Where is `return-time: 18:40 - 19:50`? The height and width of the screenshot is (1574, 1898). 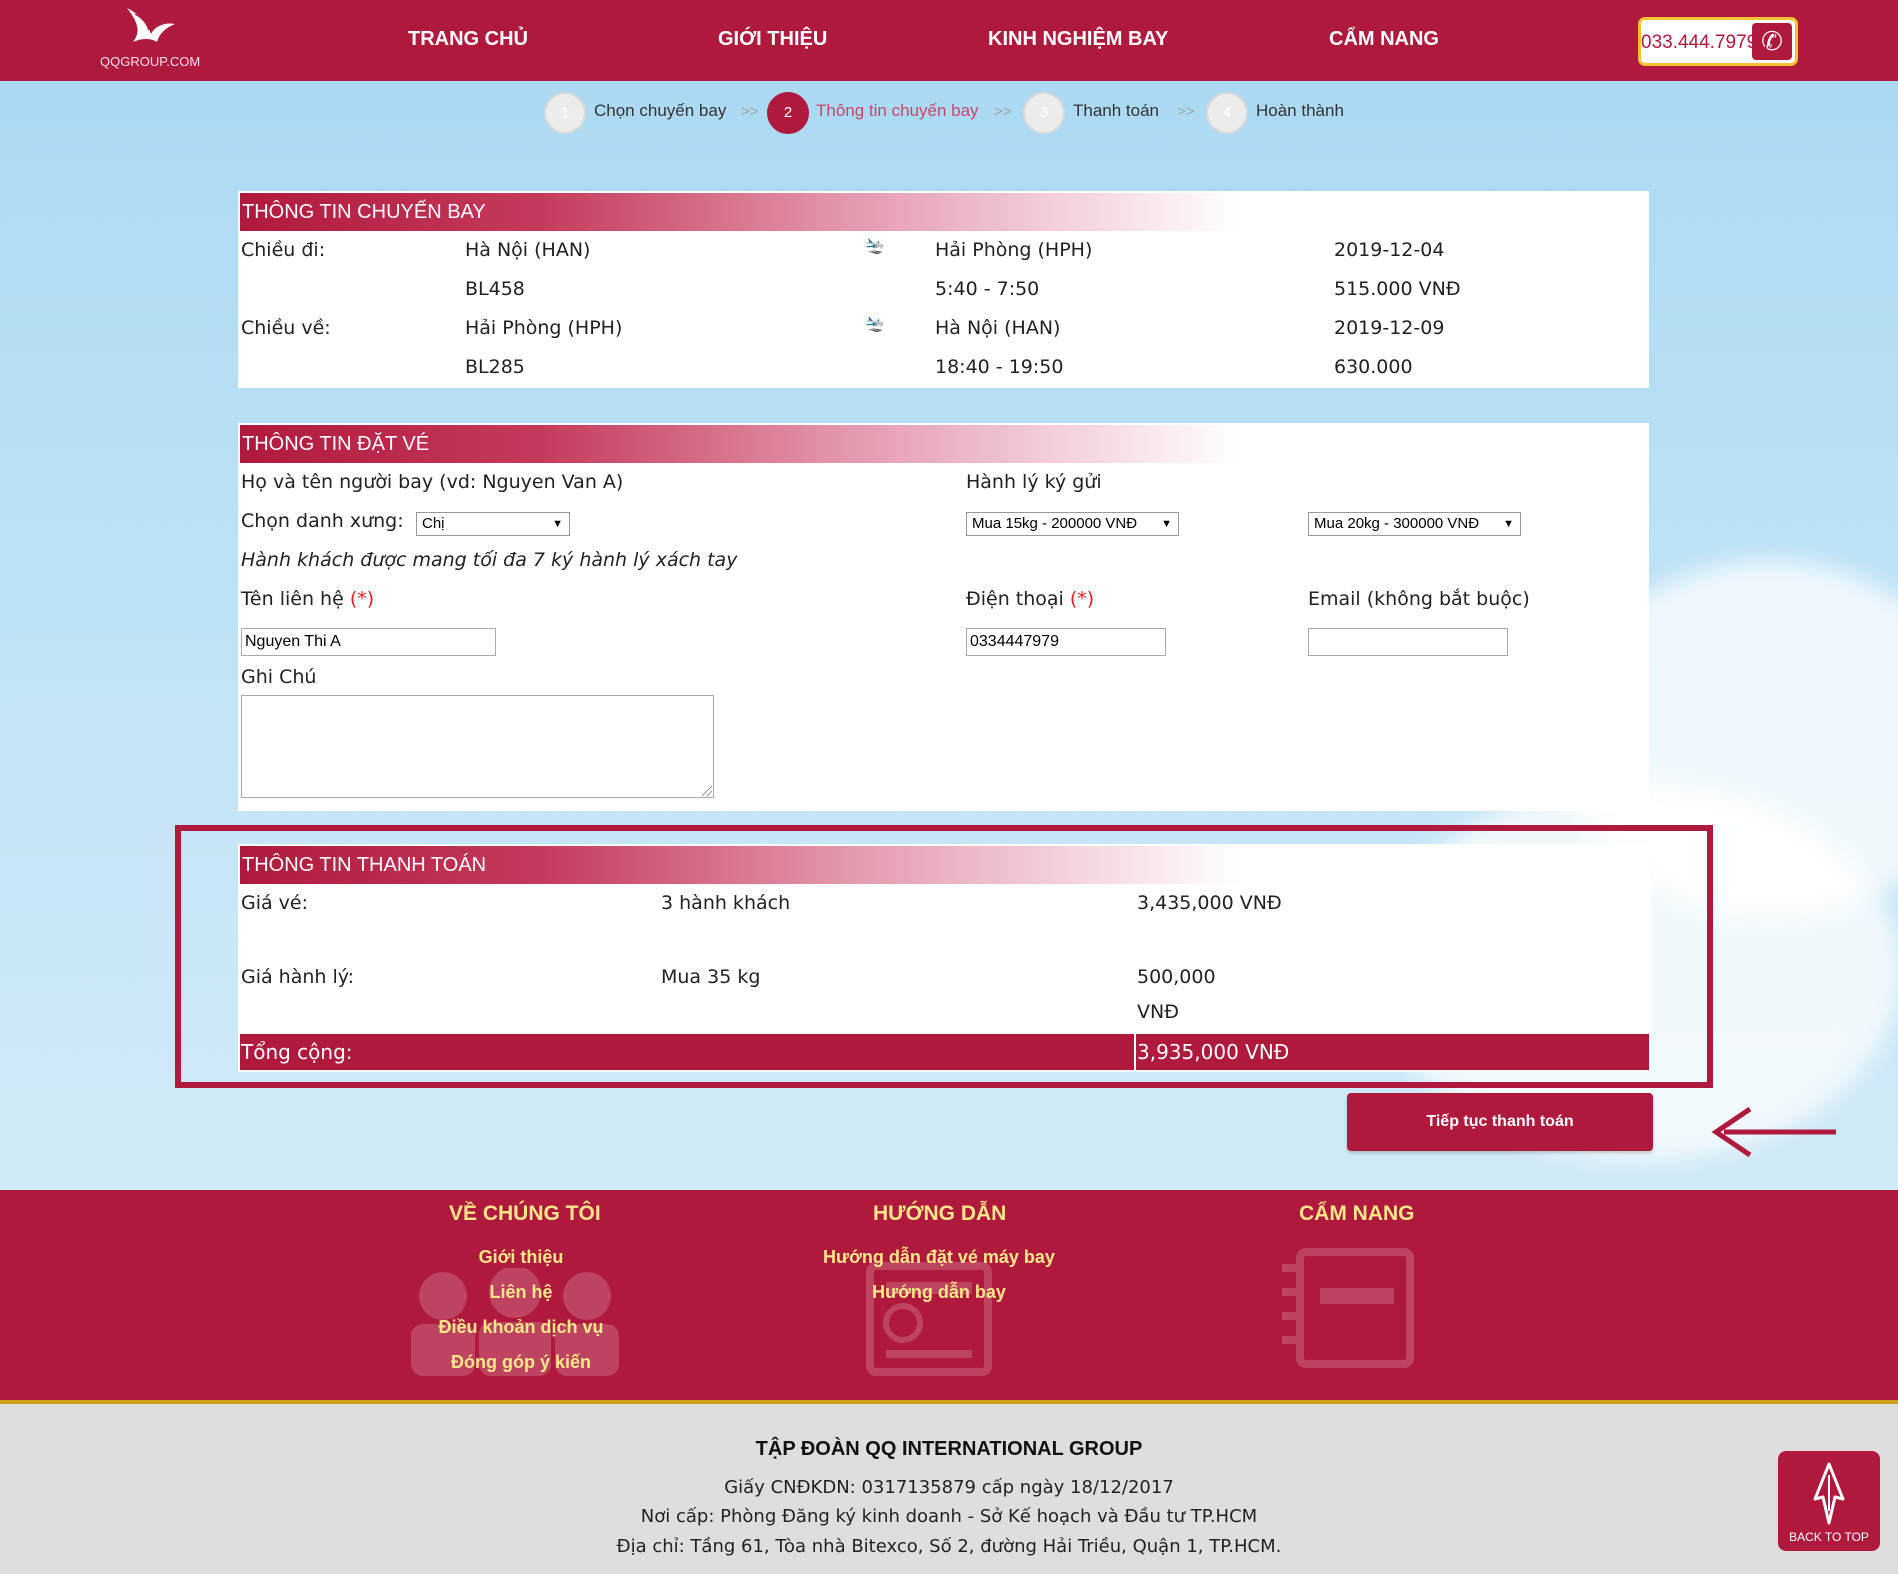 return-time: 18:40 - 19:50 is located at coordinates (999, 367).